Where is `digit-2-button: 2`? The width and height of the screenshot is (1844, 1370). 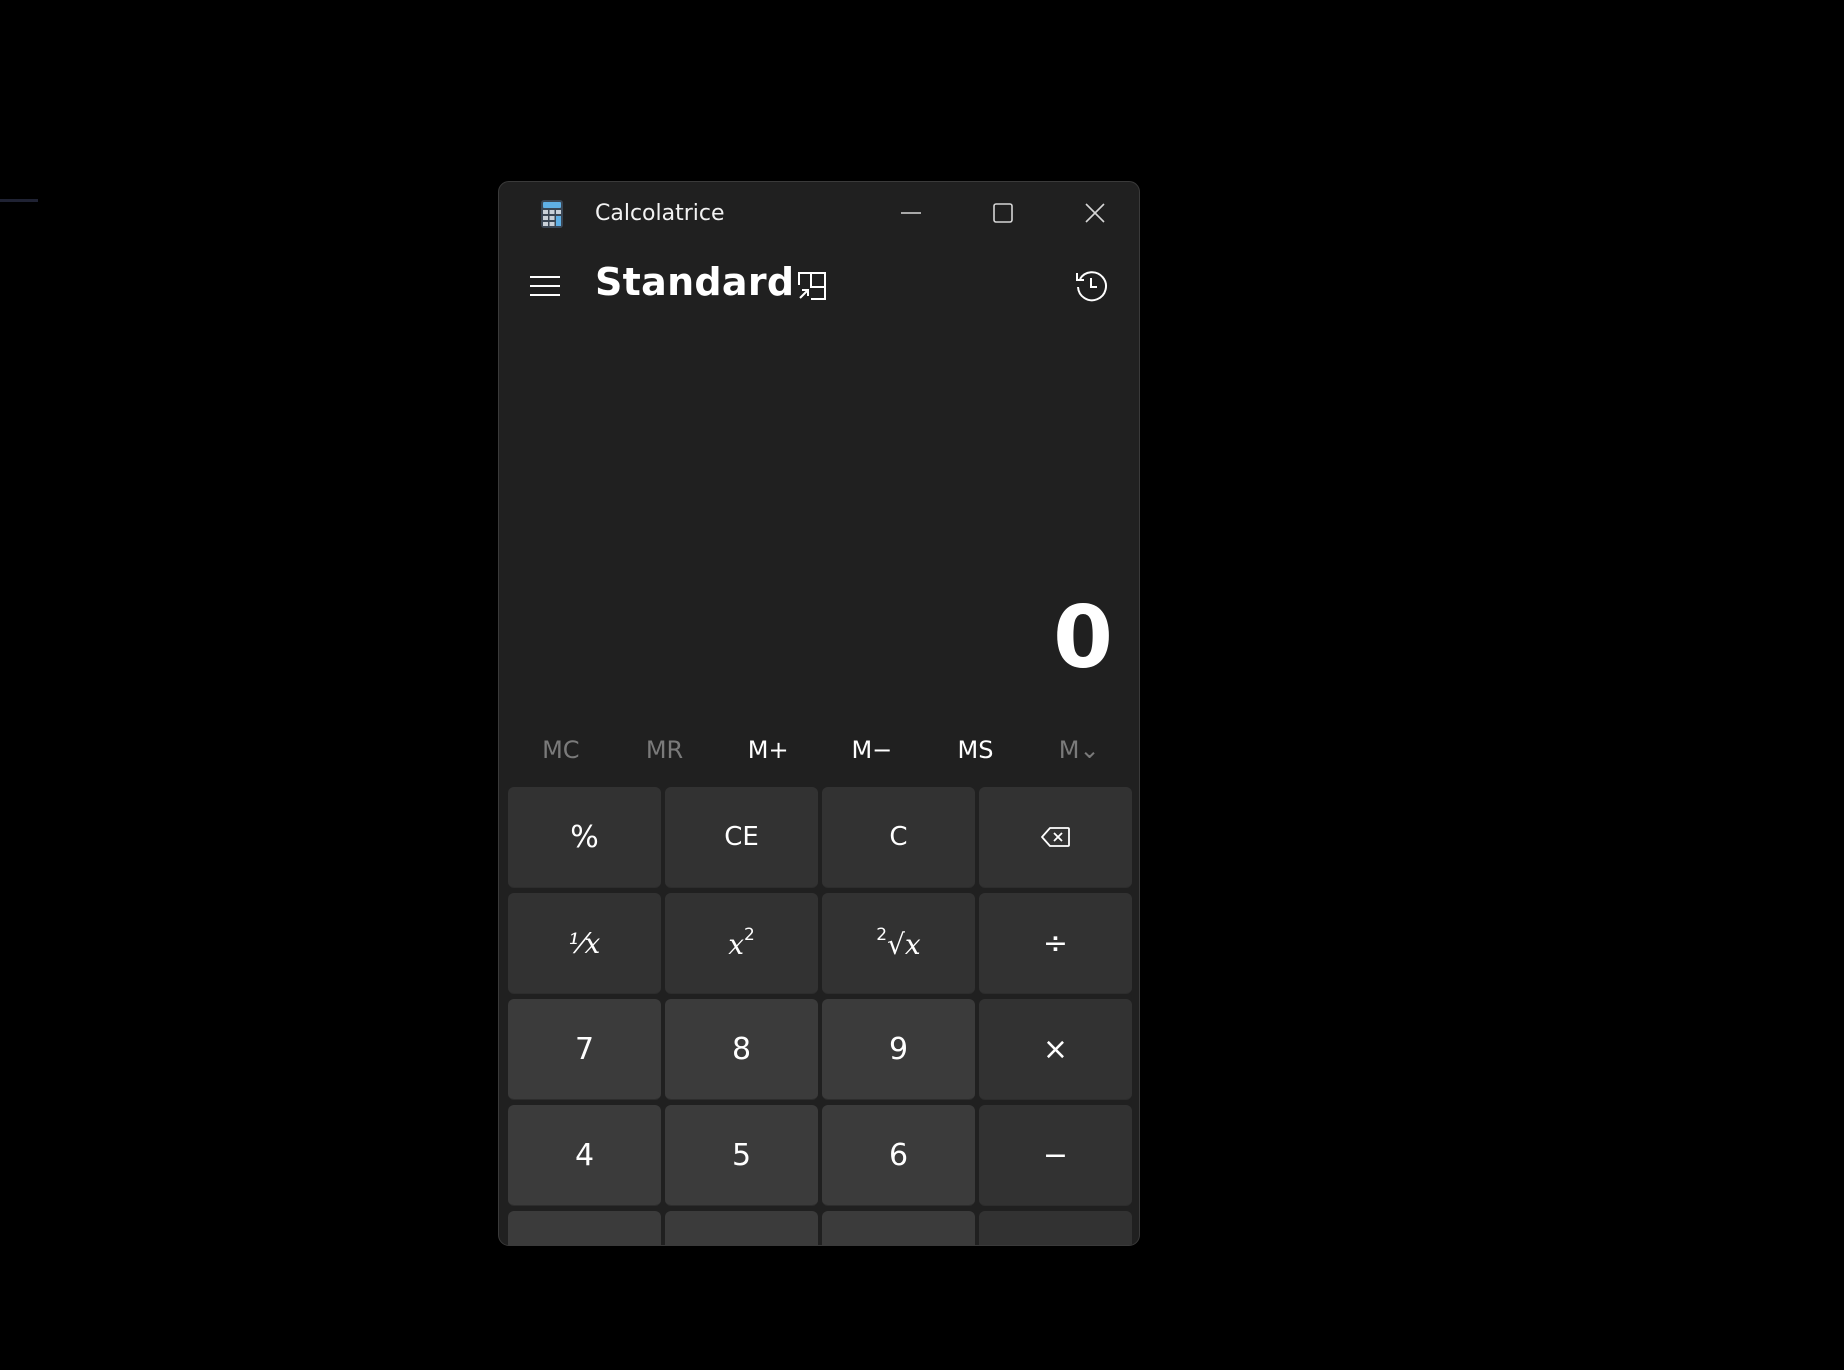
digit-2-button: 2 is located at coordinates (741, 1228).